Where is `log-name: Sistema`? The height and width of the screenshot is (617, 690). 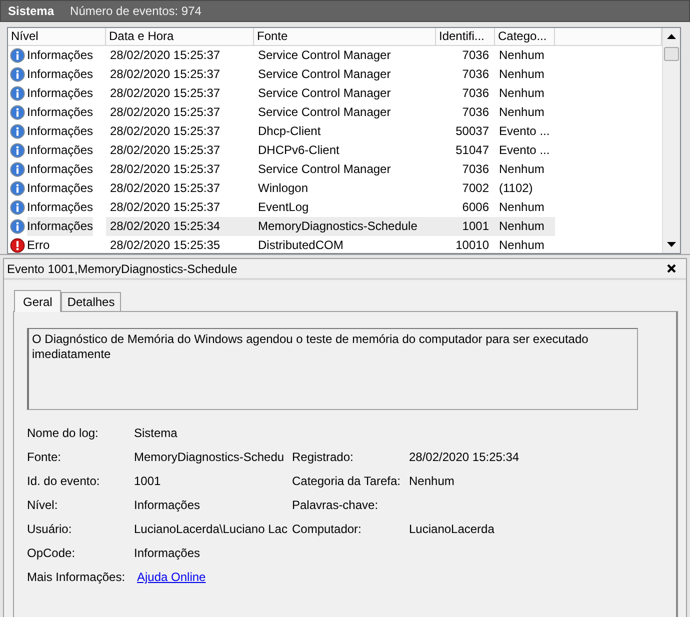 log-name: Sistema is located at coordinates (31, 11).